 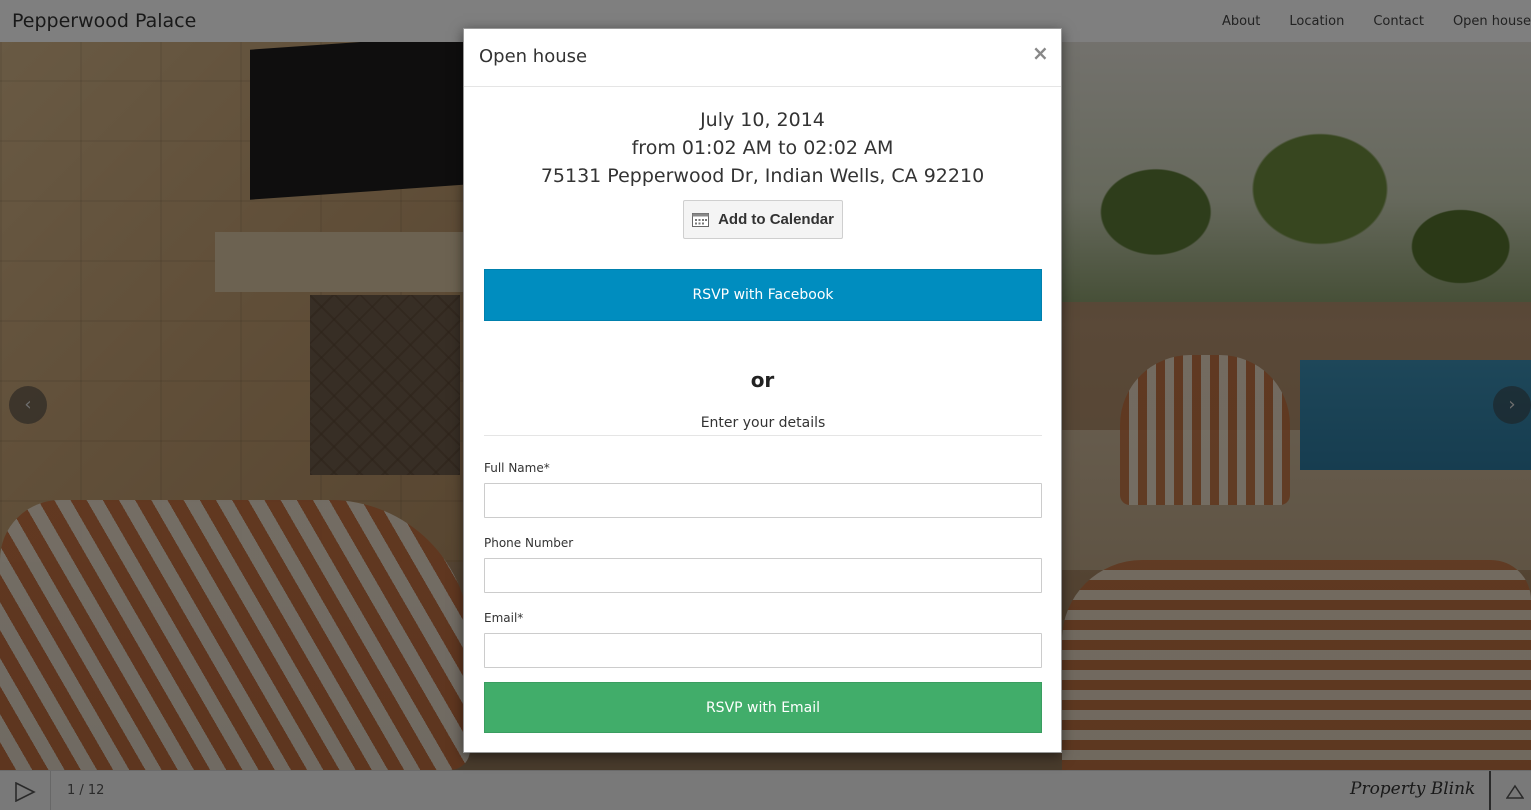 I want to click on email-input, so click(x=763, y=650).